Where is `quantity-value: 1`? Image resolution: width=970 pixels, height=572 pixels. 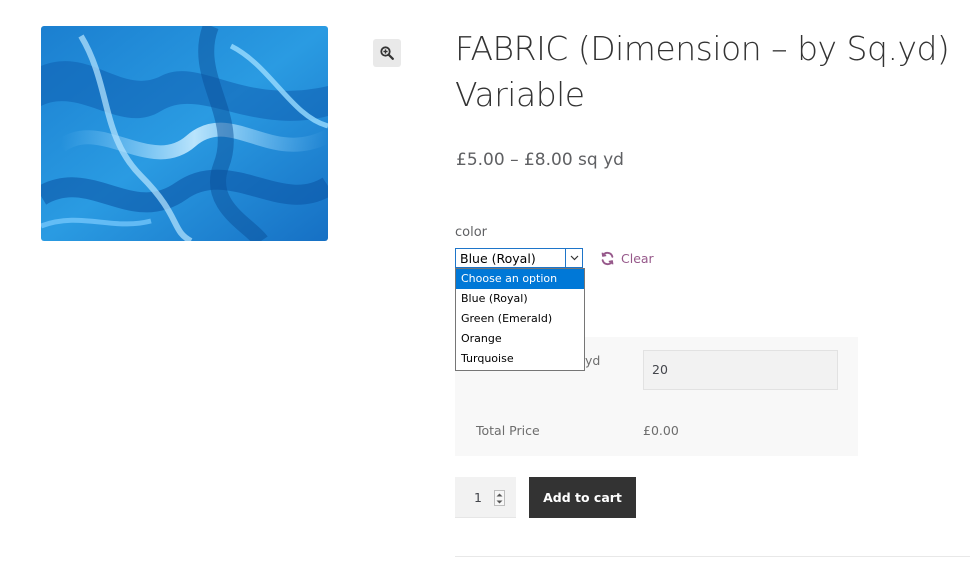
quantity-value: 1 is located at coordinates (478, 497).